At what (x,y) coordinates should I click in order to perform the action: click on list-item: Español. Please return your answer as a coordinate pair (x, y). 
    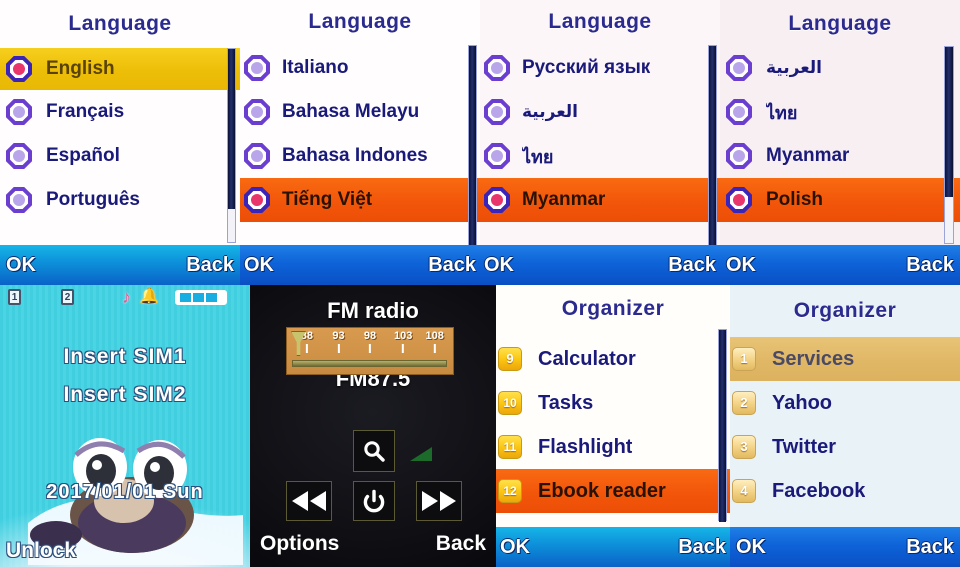
    Looking at the image, I should click on (120, 156).